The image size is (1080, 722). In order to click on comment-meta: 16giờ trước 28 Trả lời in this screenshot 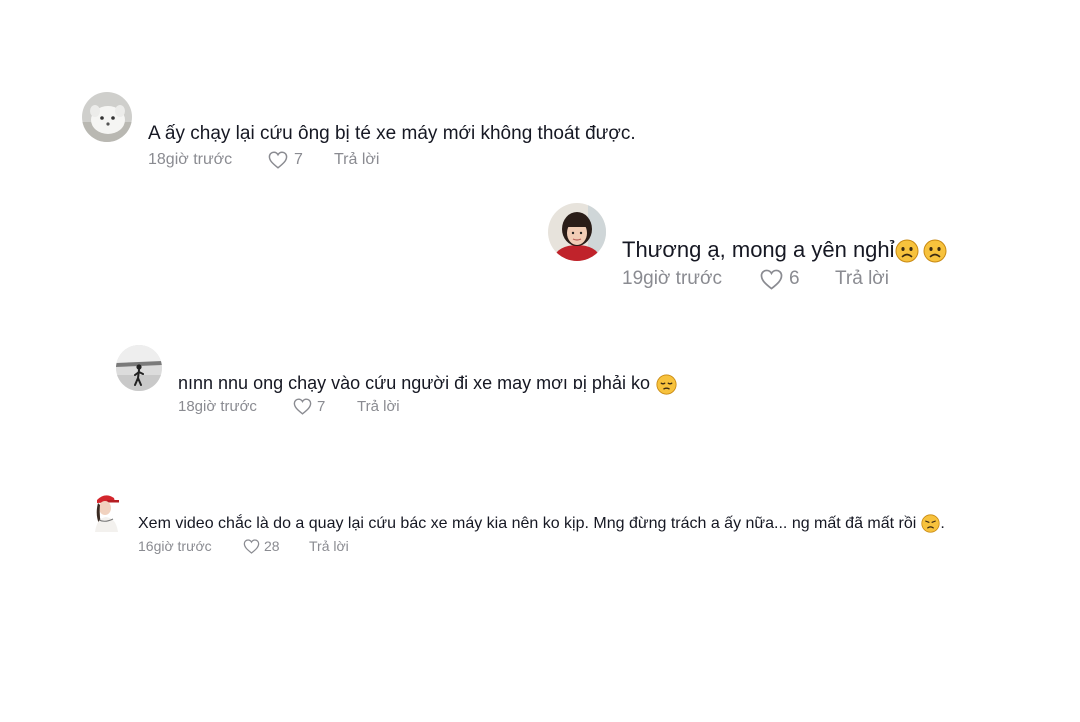, I will do `click(541, 546)`.